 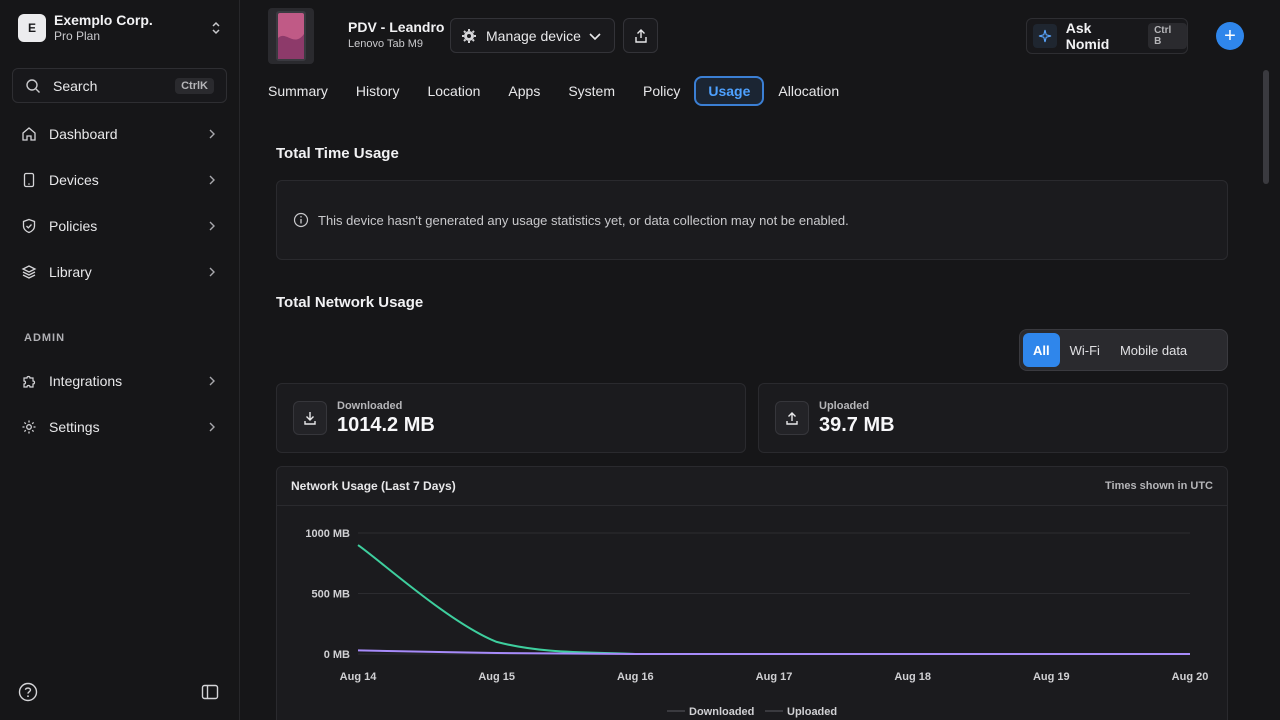 I want to click on upload-icon, so click(x=792, y=418).